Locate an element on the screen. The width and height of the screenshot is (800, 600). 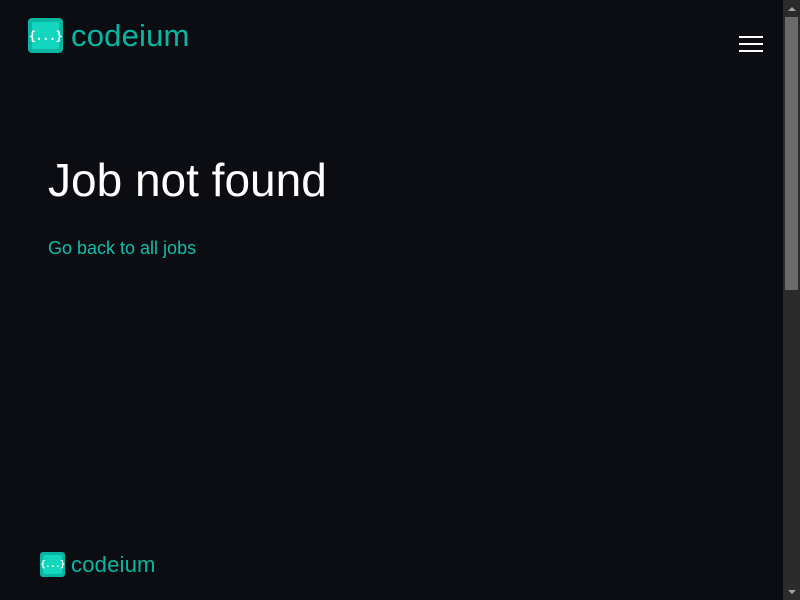
vertical-scrollbar is located at coordinates (791, 300).